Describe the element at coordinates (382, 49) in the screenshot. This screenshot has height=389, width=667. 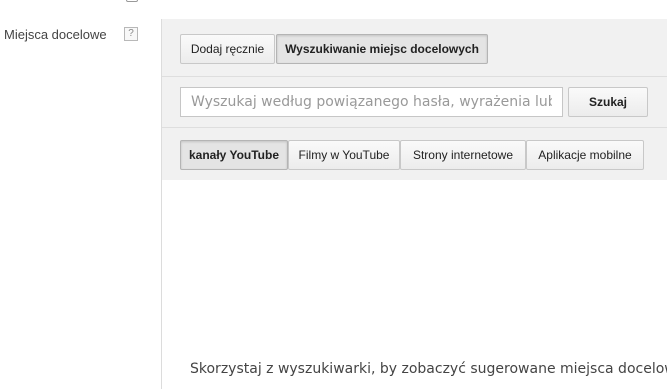
I see `tab-placement-search: Wyszukiwanie miejsc docelowych` at that location.